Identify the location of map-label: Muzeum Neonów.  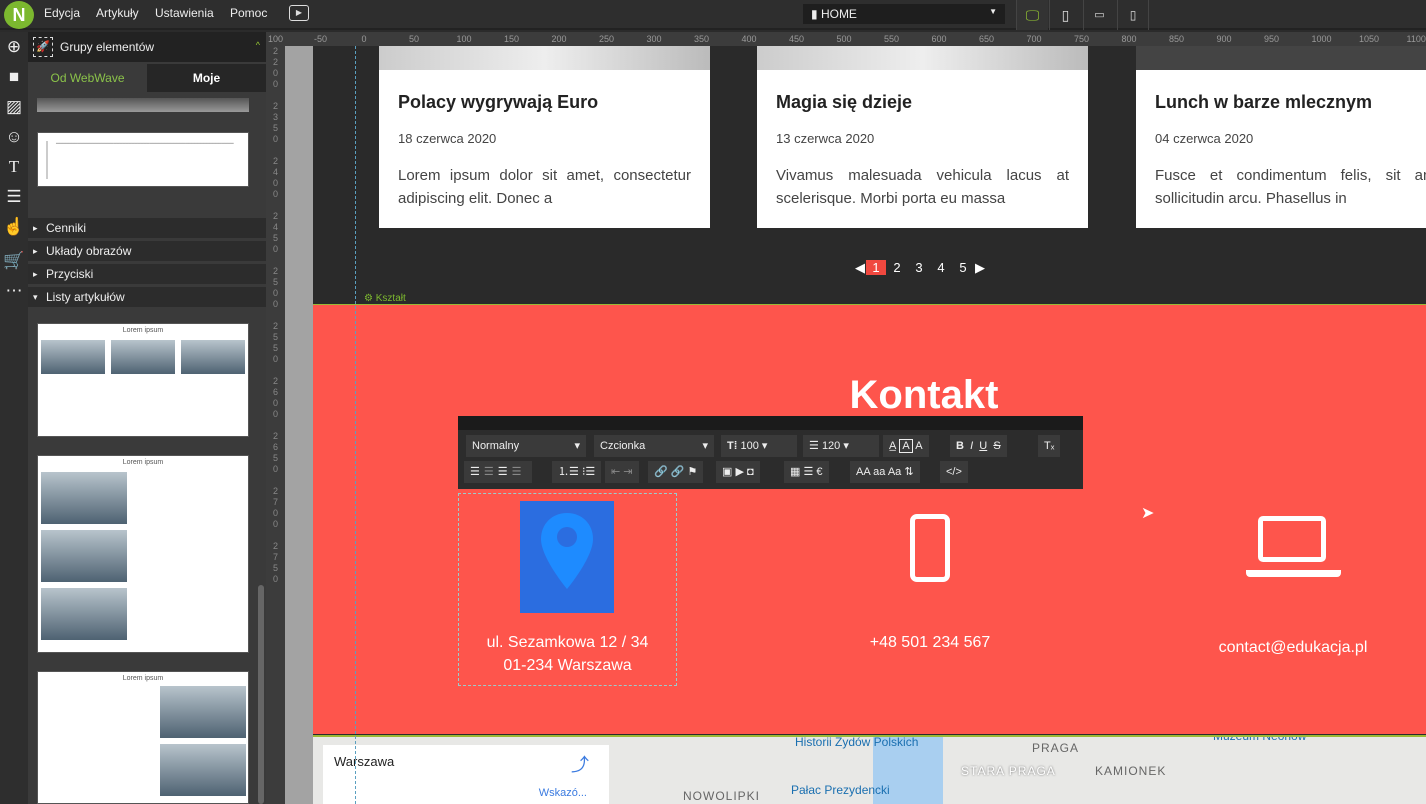
(1260, 739).